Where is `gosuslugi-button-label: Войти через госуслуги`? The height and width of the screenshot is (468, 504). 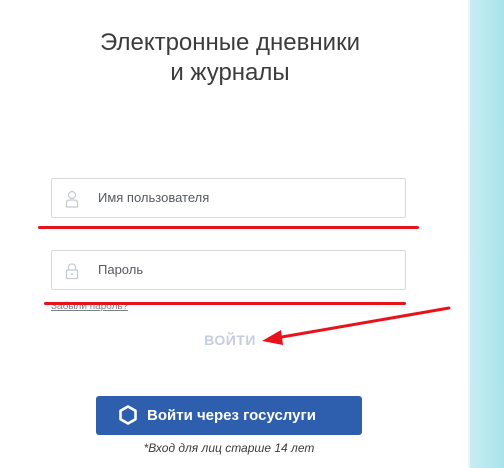 gosuslugi-button-label: Войти через госуслуги is located at coordinates (231, 415).